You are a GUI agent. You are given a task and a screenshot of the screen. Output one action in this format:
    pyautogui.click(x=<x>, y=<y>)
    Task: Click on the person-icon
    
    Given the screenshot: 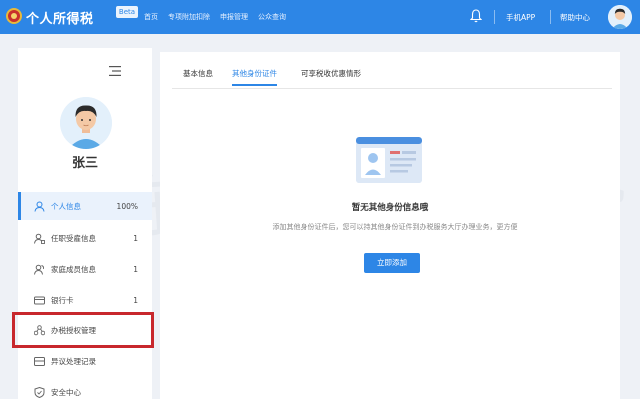 What is the action you would take?
    pyautogui.click(x=39, y=206)
    